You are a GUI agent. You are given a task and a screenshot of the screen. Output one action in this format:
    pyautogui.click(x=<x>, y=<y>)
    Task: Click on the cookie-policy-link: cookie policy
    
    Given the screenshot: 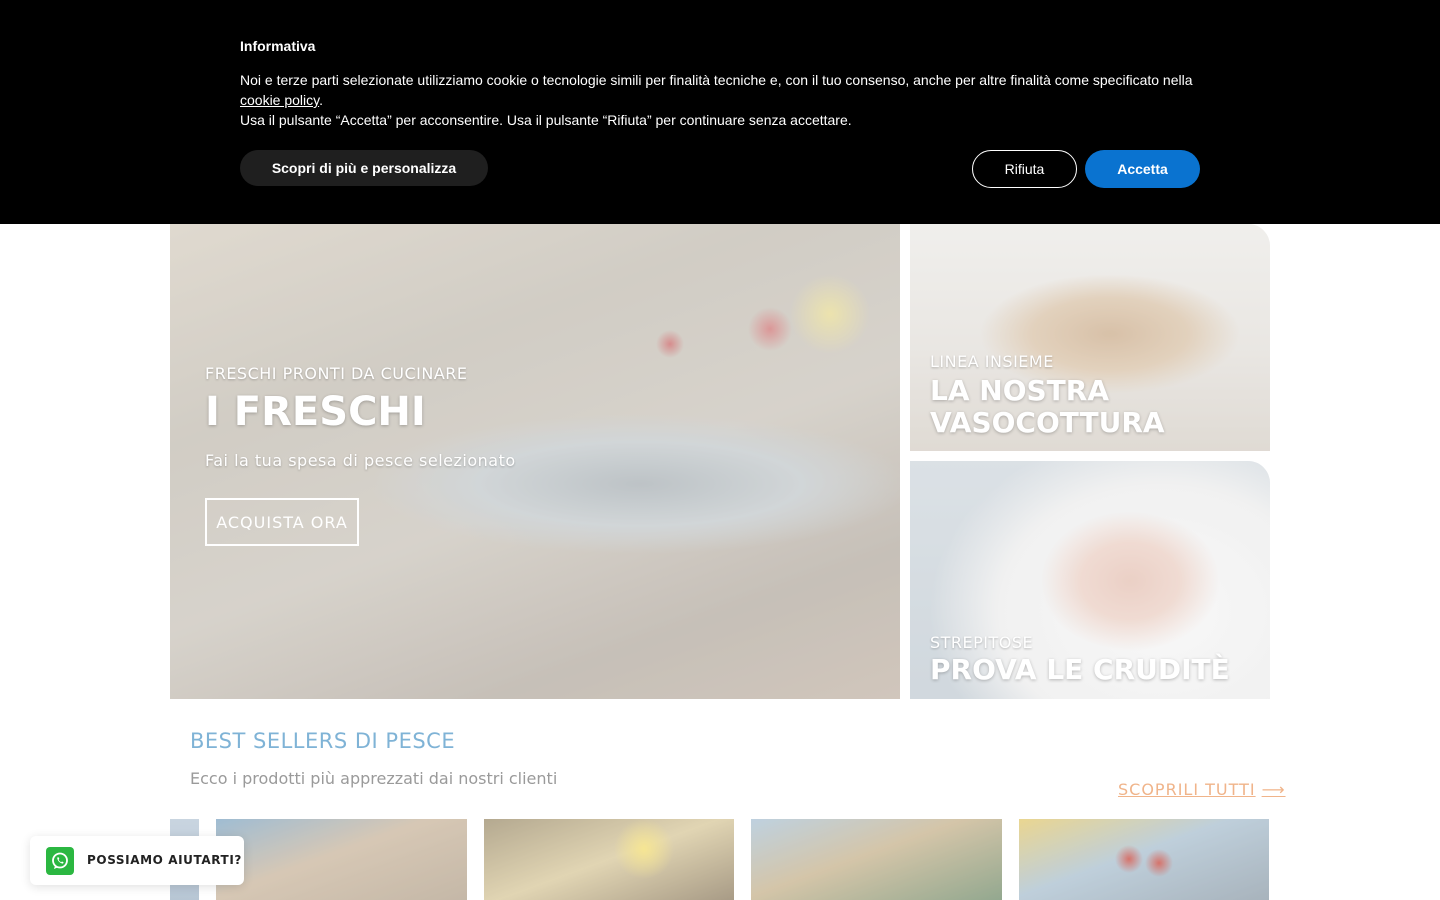 What is the action you would take?
    pyautogui.click(x=279, y=100)
    